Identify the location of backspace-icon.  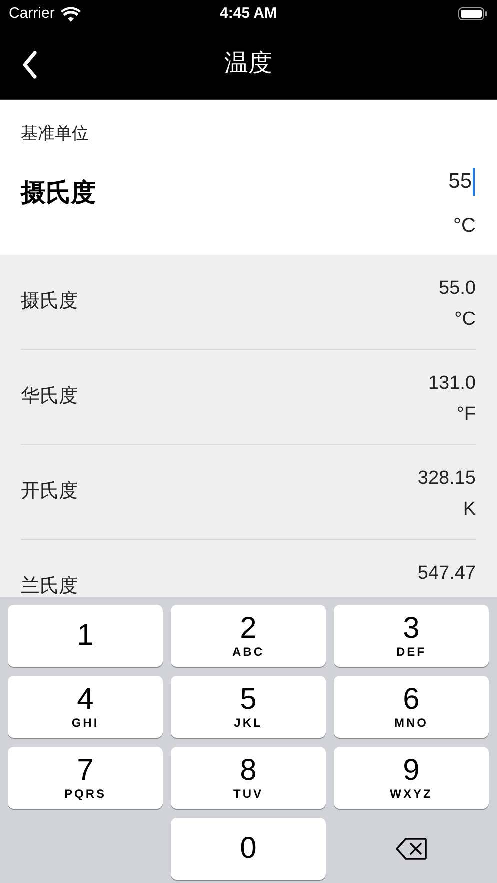
(412, 849).